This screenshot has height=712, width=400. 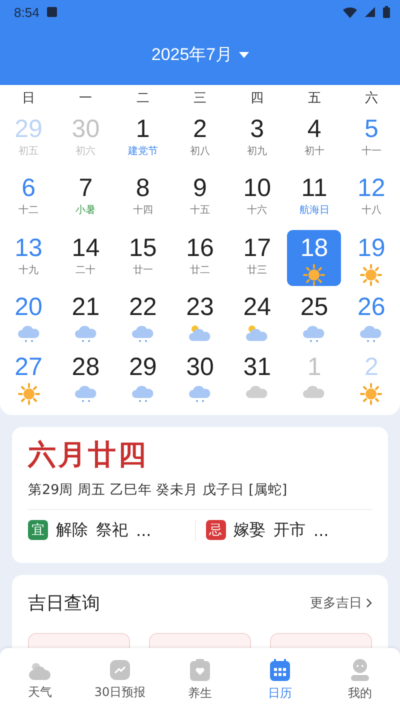 I want to click on section-title: 吉日查询, so click(x=64, y=603).